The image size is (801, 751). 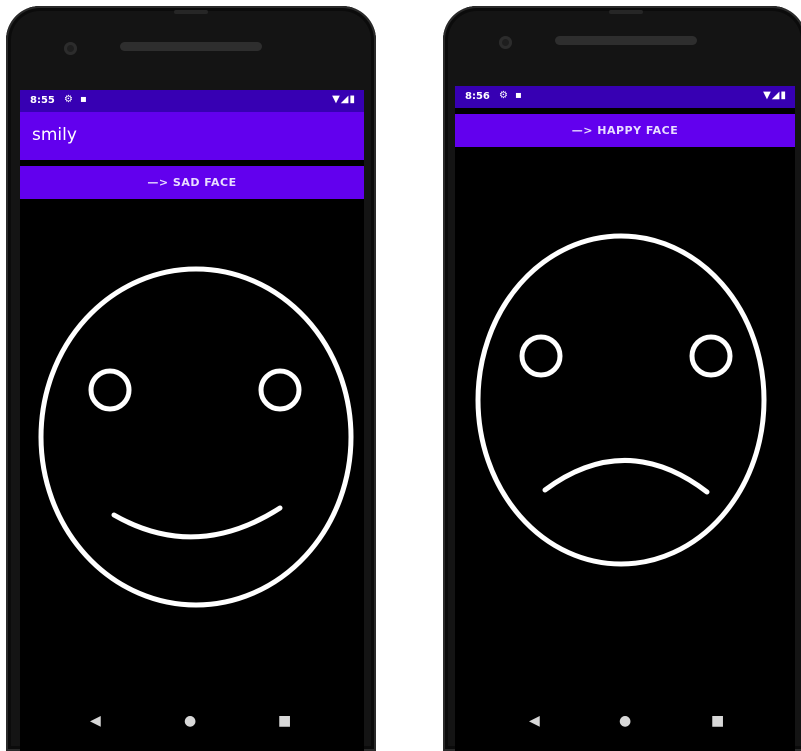 What do you see at coordinates (625, 130) in the screenshot?
I see `happy-face-button: —> HAPPY FACE` at bounding box center [625, 130].